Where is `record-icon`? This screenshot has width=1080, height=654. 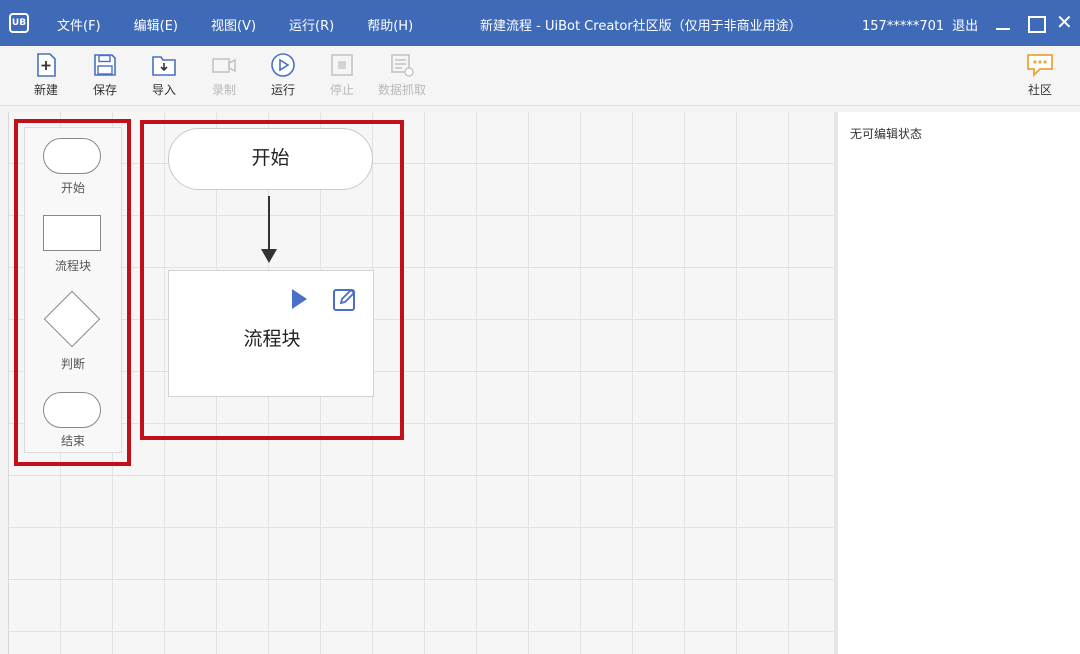 record-icon is located at coordinates (224, 65).